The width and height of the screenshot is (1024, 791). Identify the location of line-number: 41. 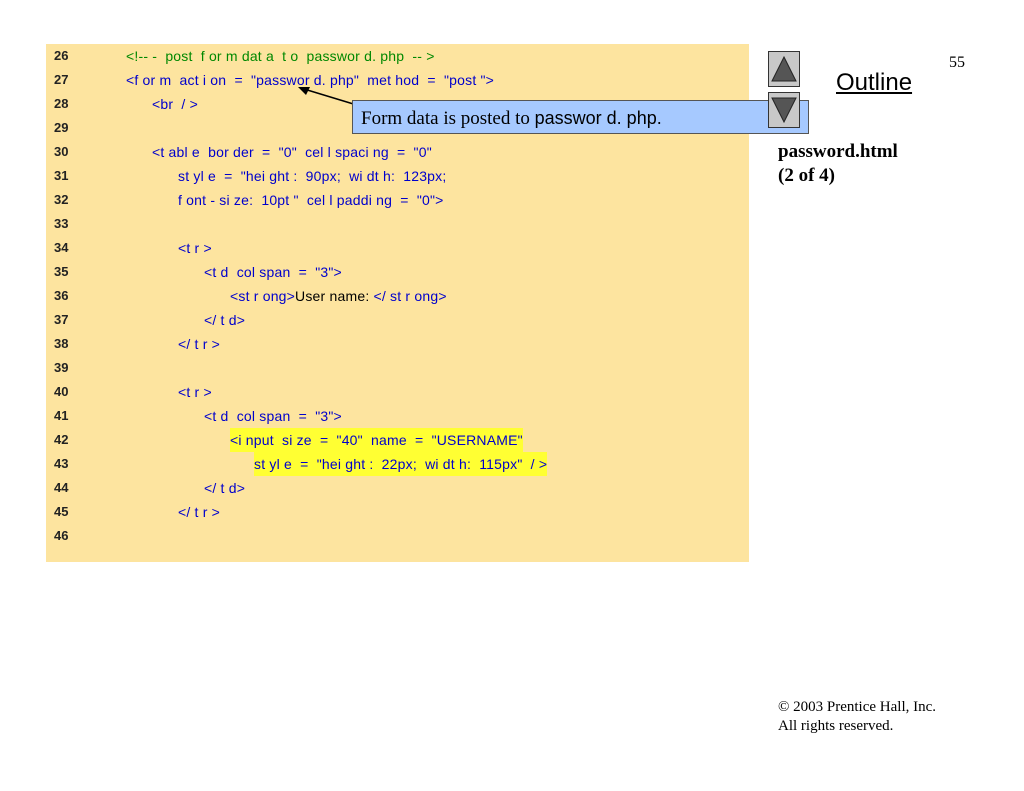
(61, 415).